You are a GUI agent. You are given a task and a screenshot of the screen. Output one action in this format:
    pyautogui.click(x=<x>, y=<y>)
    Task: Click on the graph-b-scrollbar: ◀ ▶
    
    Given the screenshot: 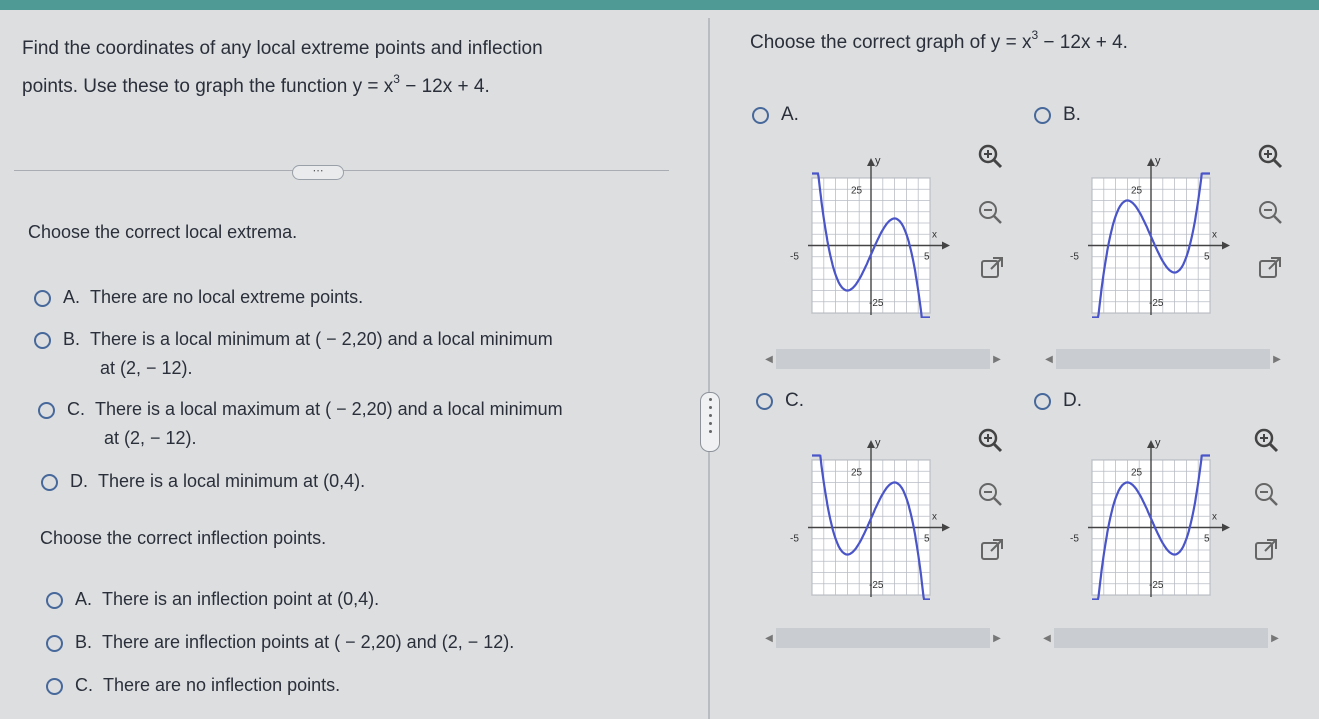 What is the action you would take?
    pyautogui.click(x=1163, y=359)
    